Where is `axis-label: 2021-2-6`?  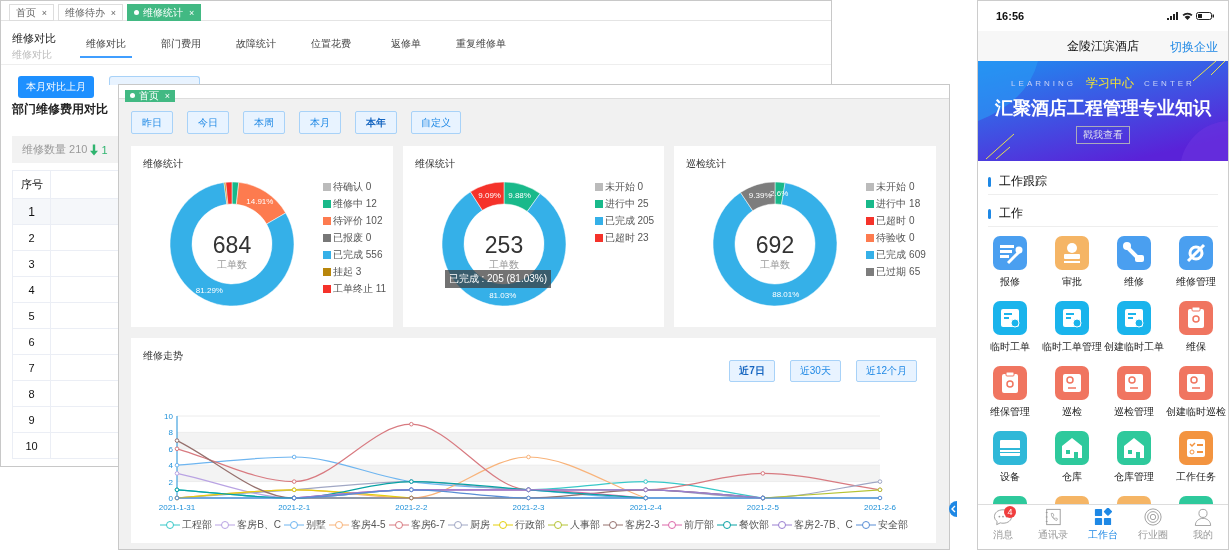 axis-label: 2021-2-6 is located at coordinates (880, 507).